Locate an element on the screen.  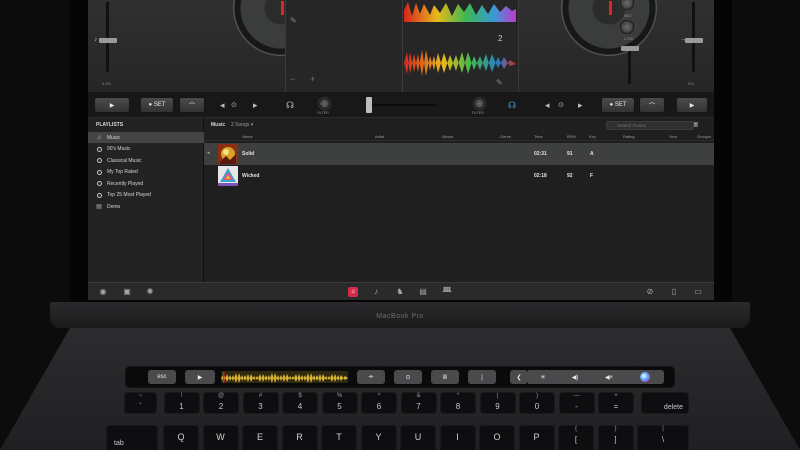
left-next-icon: ▸ is located at coordinates (255, 105).